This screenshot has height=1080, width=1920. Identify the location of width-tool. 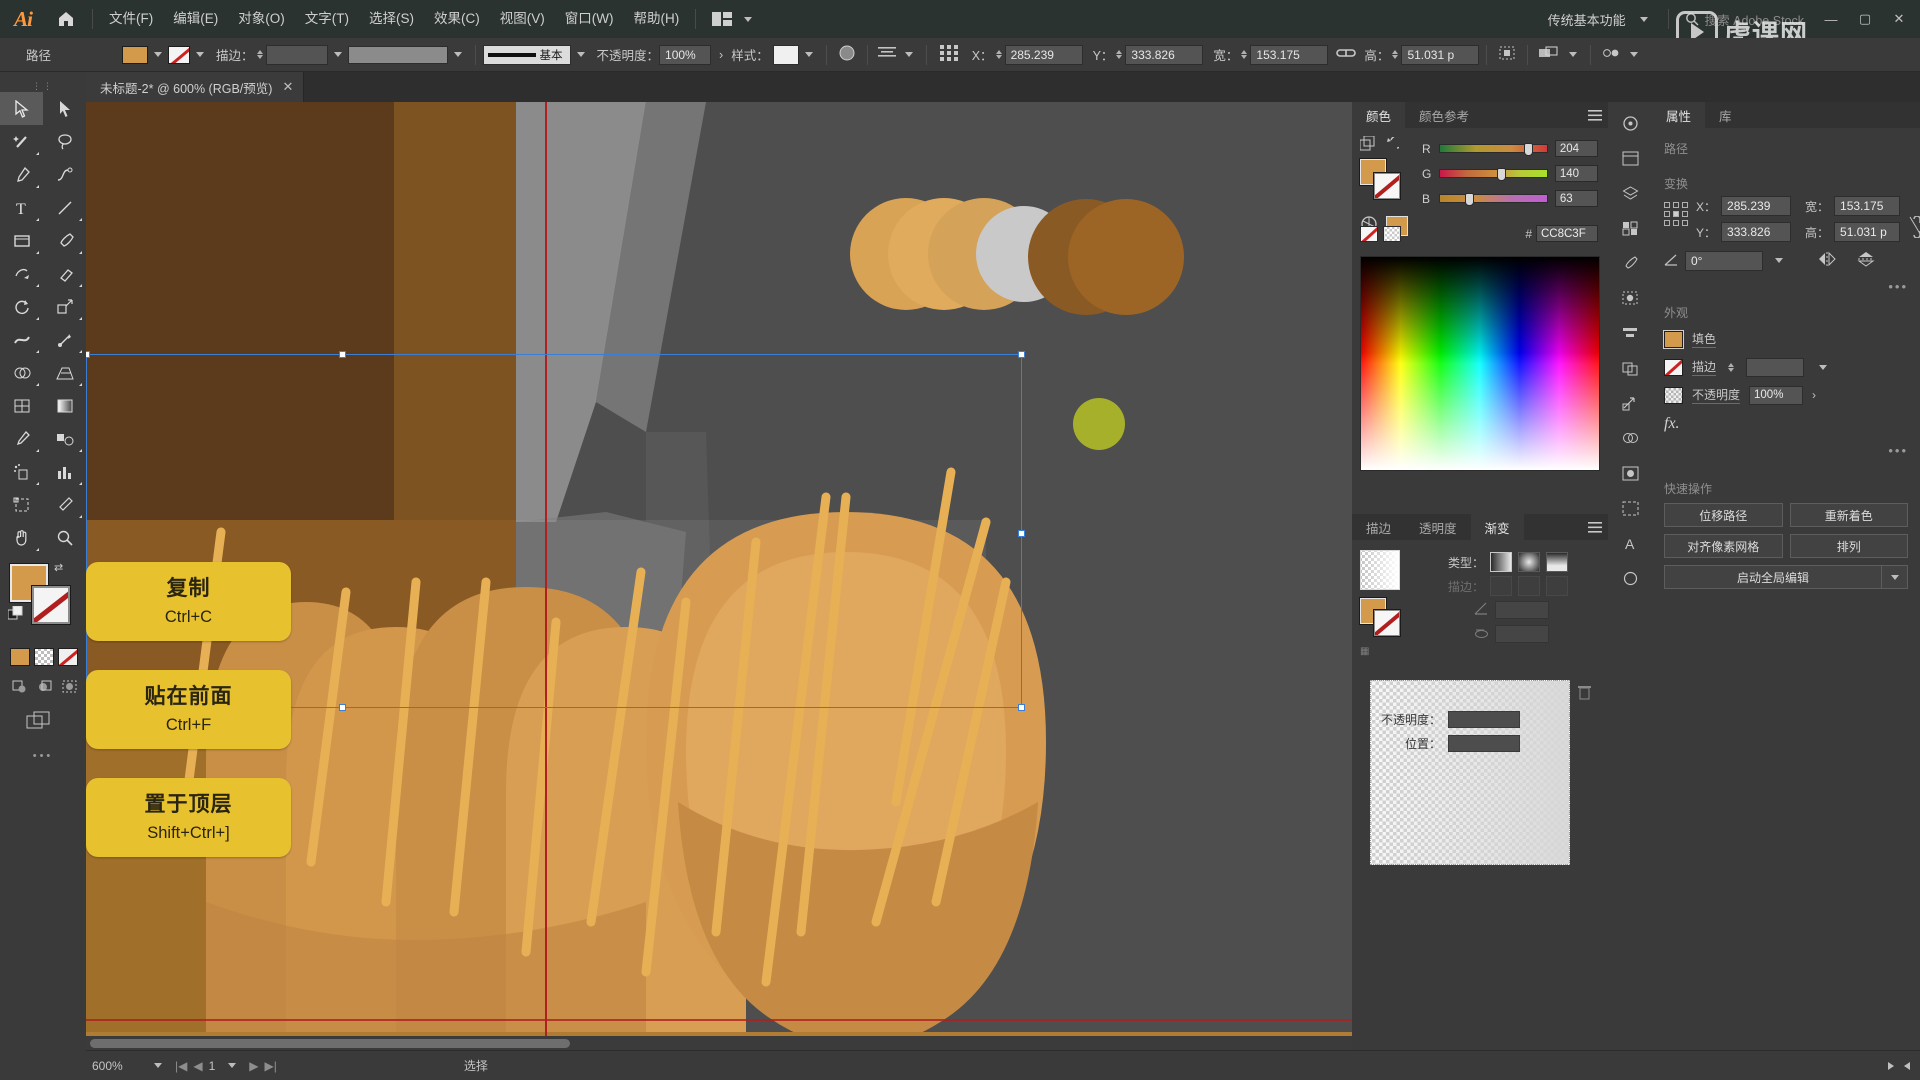
(21, 339).